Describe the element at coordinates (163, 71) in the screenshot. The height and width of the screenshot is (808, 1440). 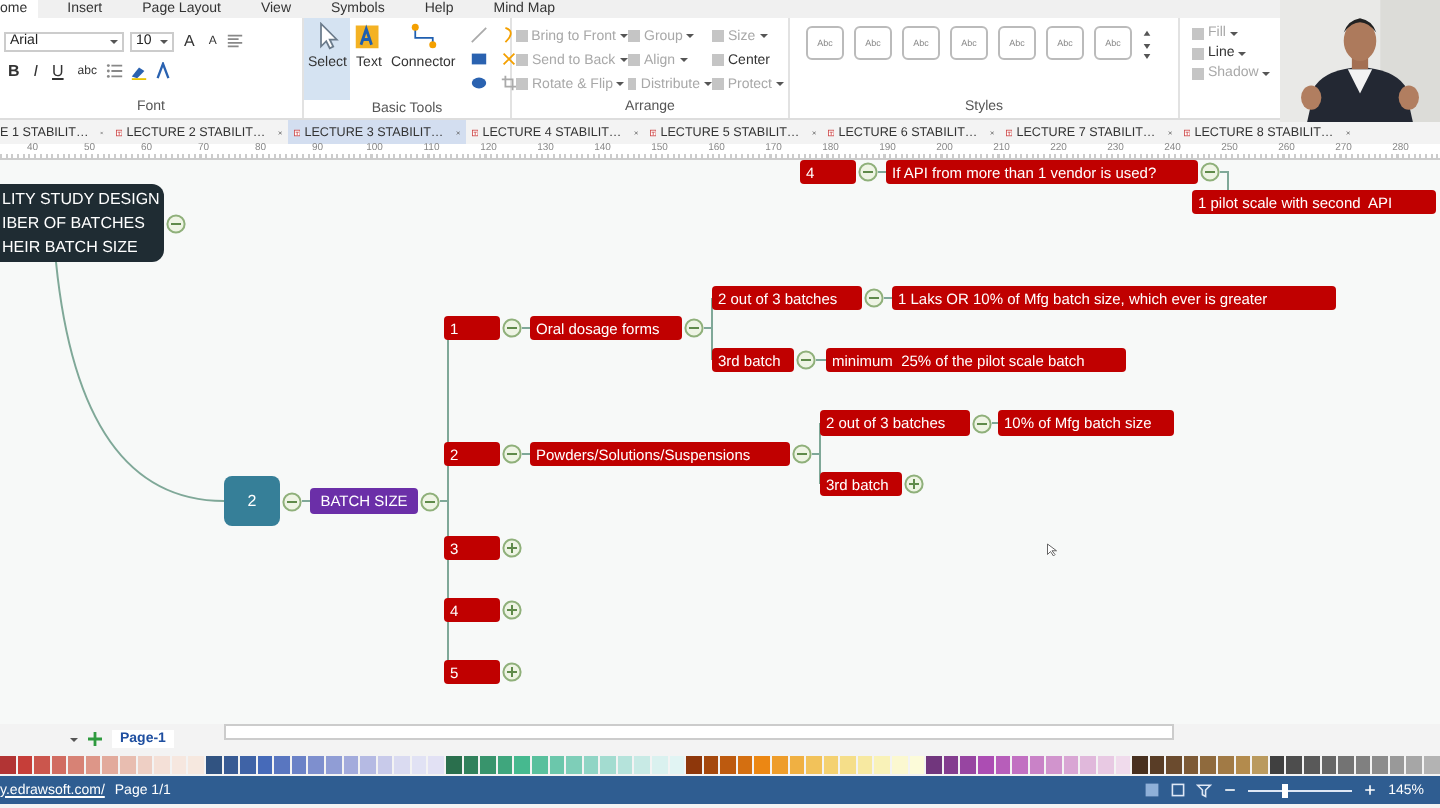
I see `font-color-icon` at that location.